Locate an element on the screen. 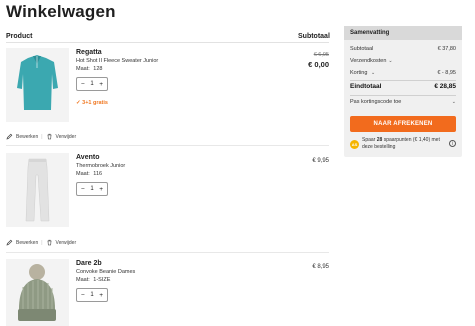  product-brand: Avento is located at coordinates (87, 157).